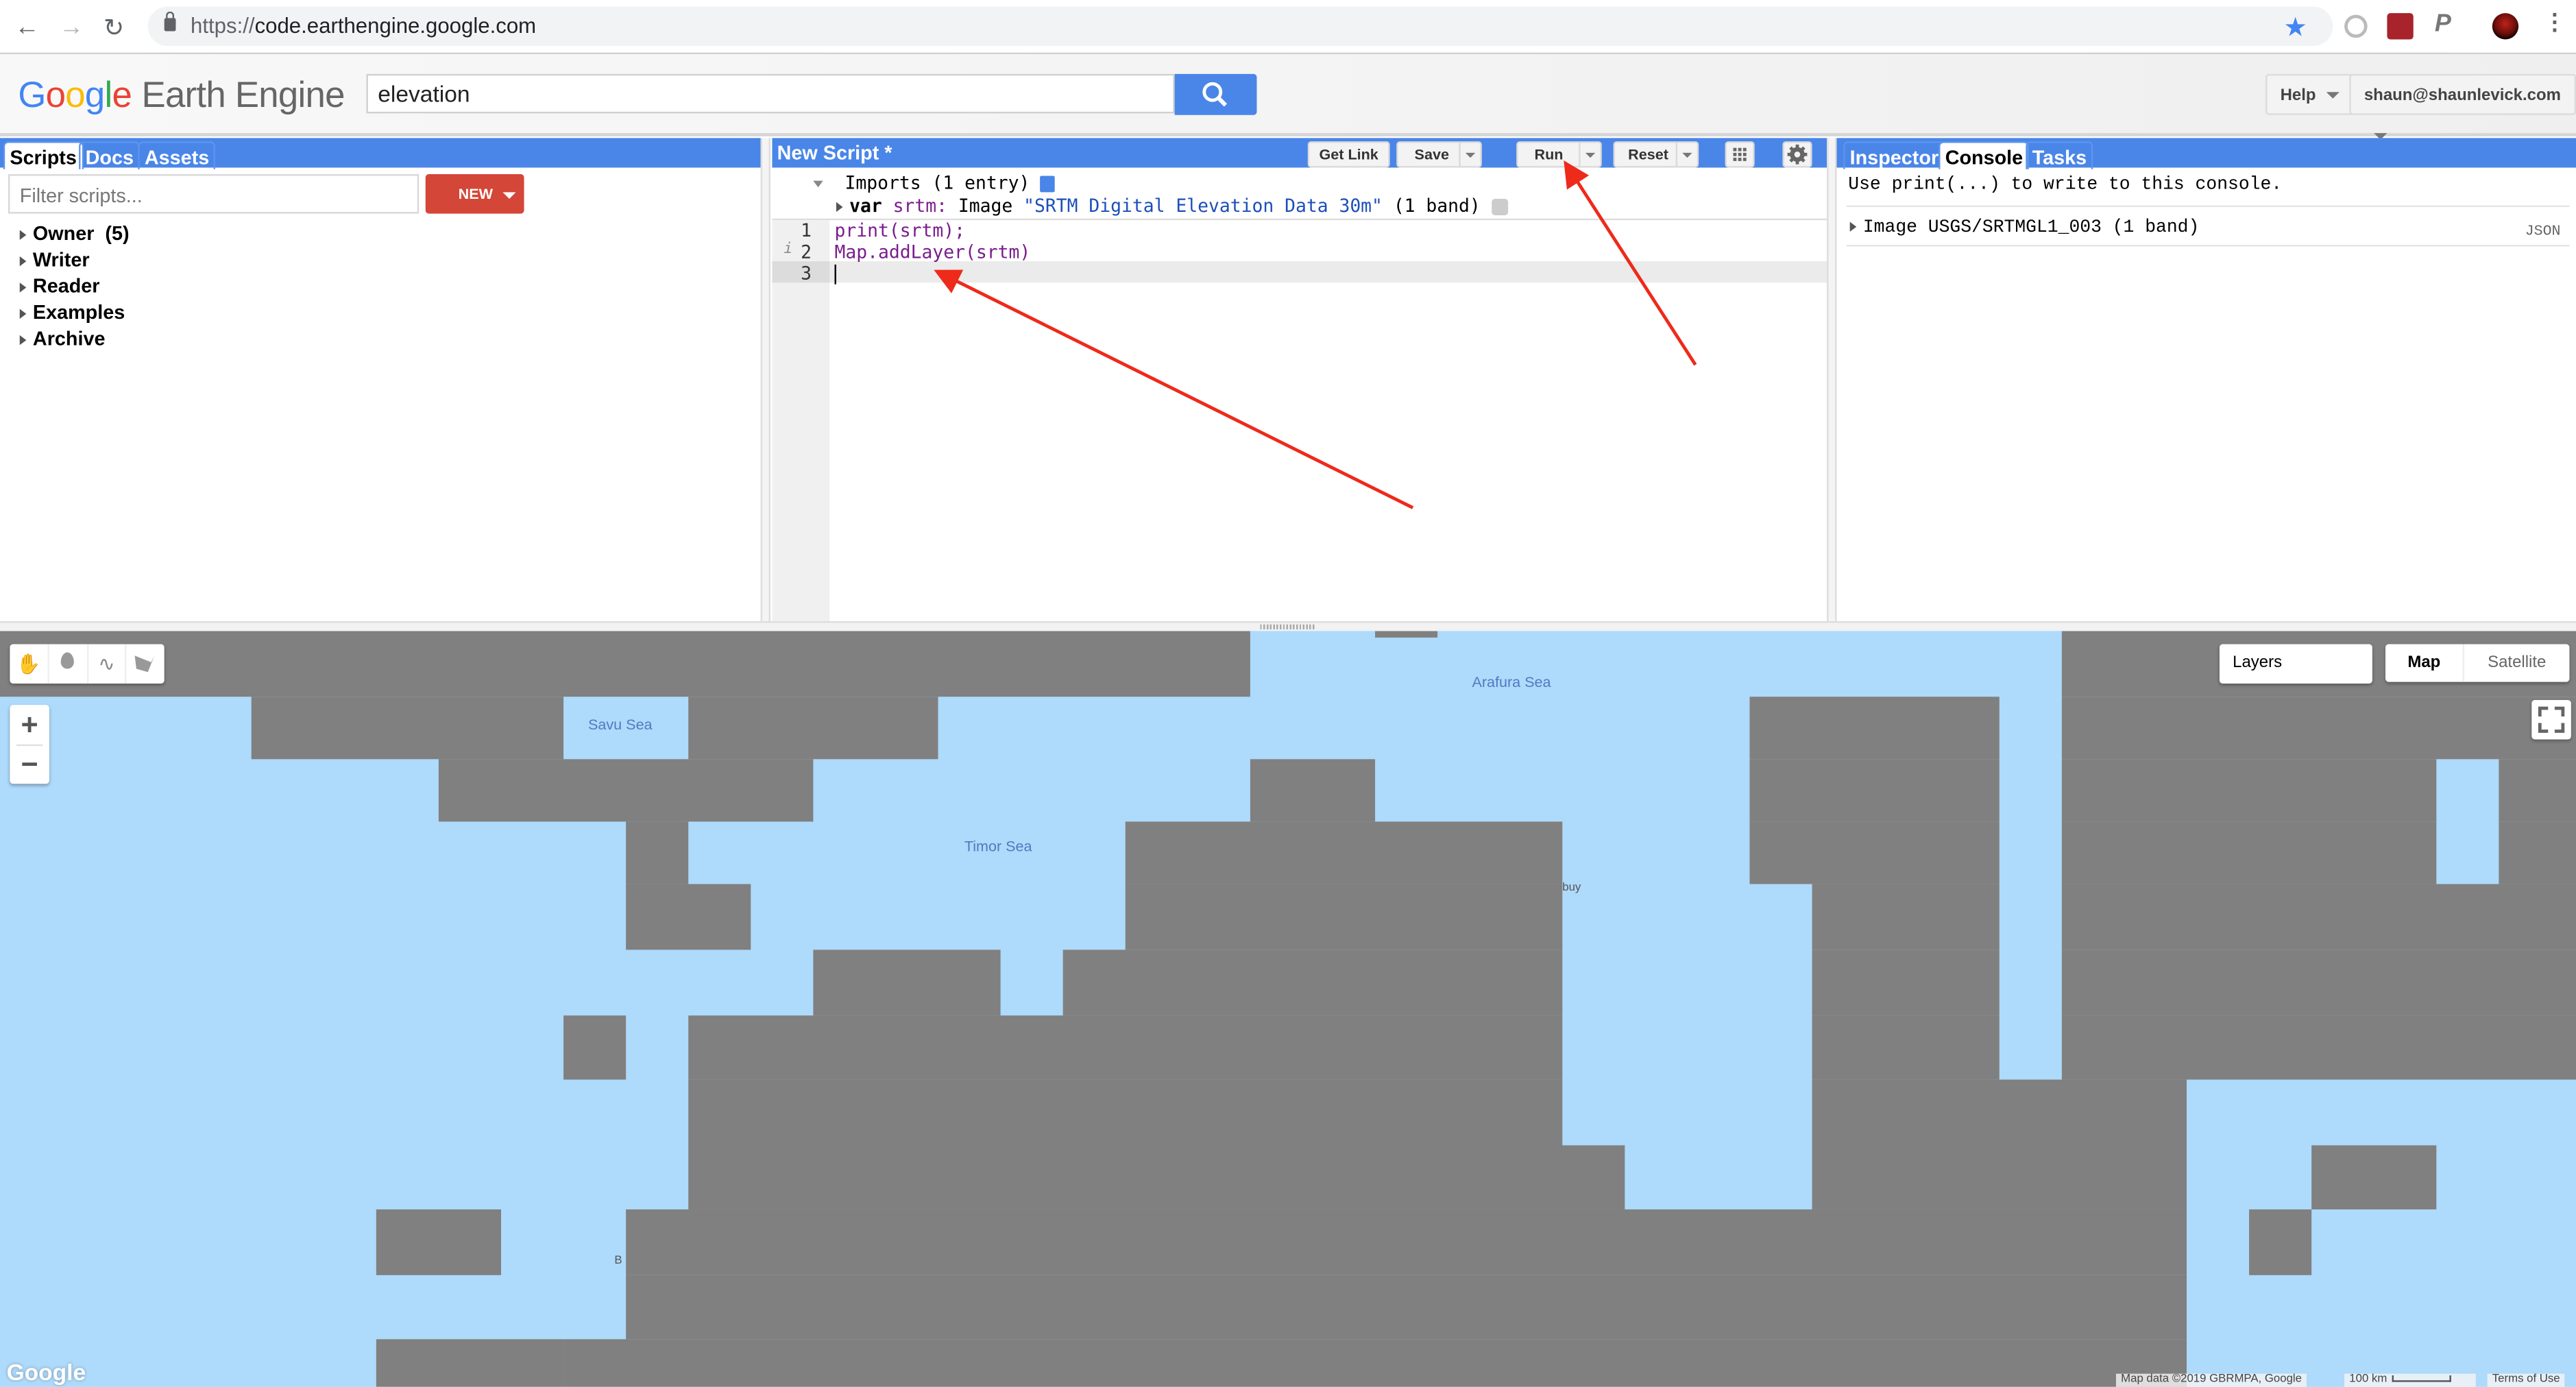 The width and height of the screenshot is (2576, 1387). Describe the element at coordinates (618, 1261) in the screenshot. I see `map-label-town: B` at that location.